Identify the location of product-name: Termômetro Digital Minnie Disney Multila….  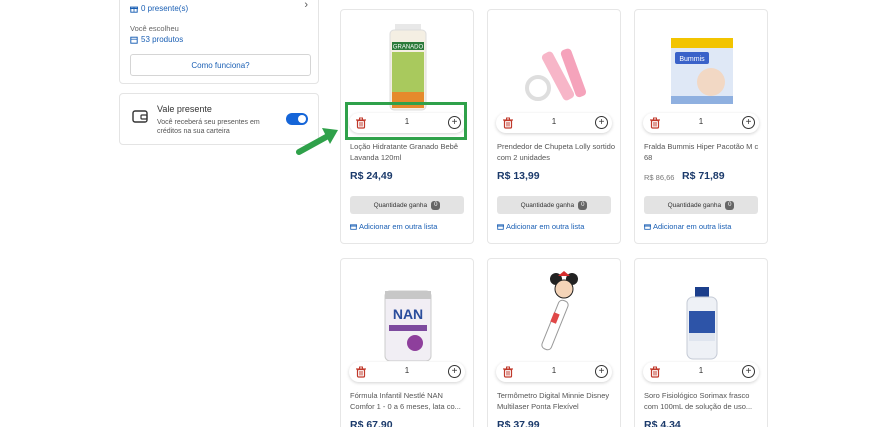
(553, 401).